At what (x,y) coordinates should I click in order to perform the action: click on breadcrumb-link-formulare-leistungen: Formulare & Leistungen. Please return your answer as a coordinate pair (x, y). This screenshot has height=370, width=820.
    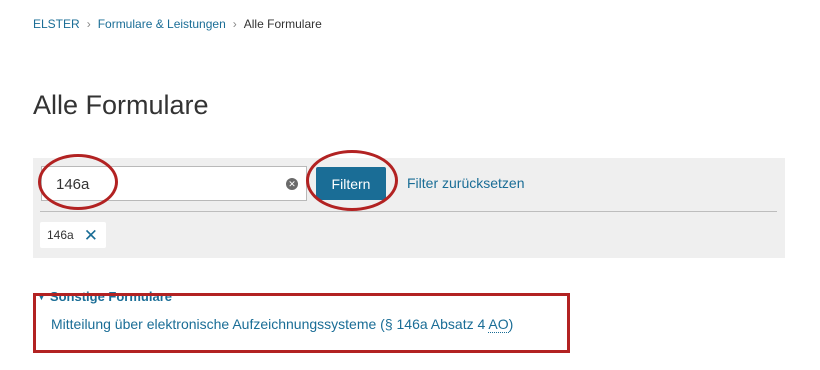
    Looking at the image, I should click on (162, 24).